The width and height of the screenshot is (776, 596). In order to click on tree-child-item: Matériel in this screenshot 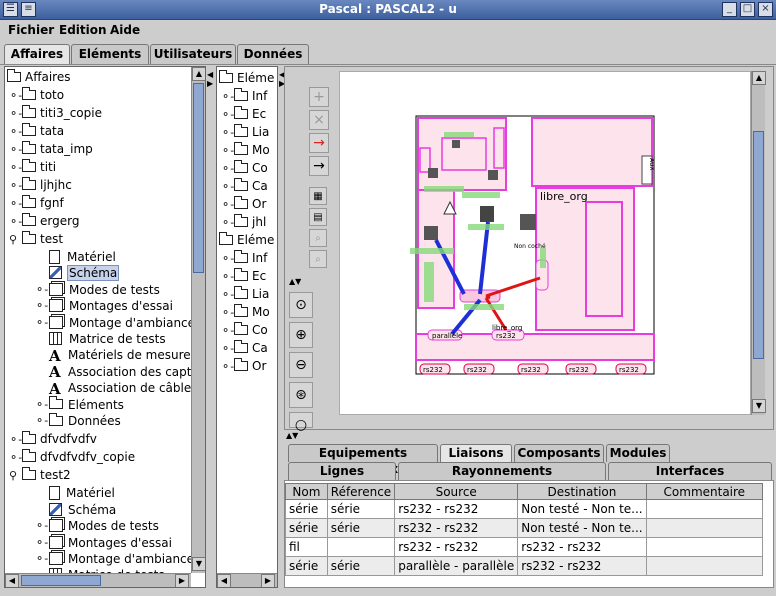, I will do `click(83, 257)`.